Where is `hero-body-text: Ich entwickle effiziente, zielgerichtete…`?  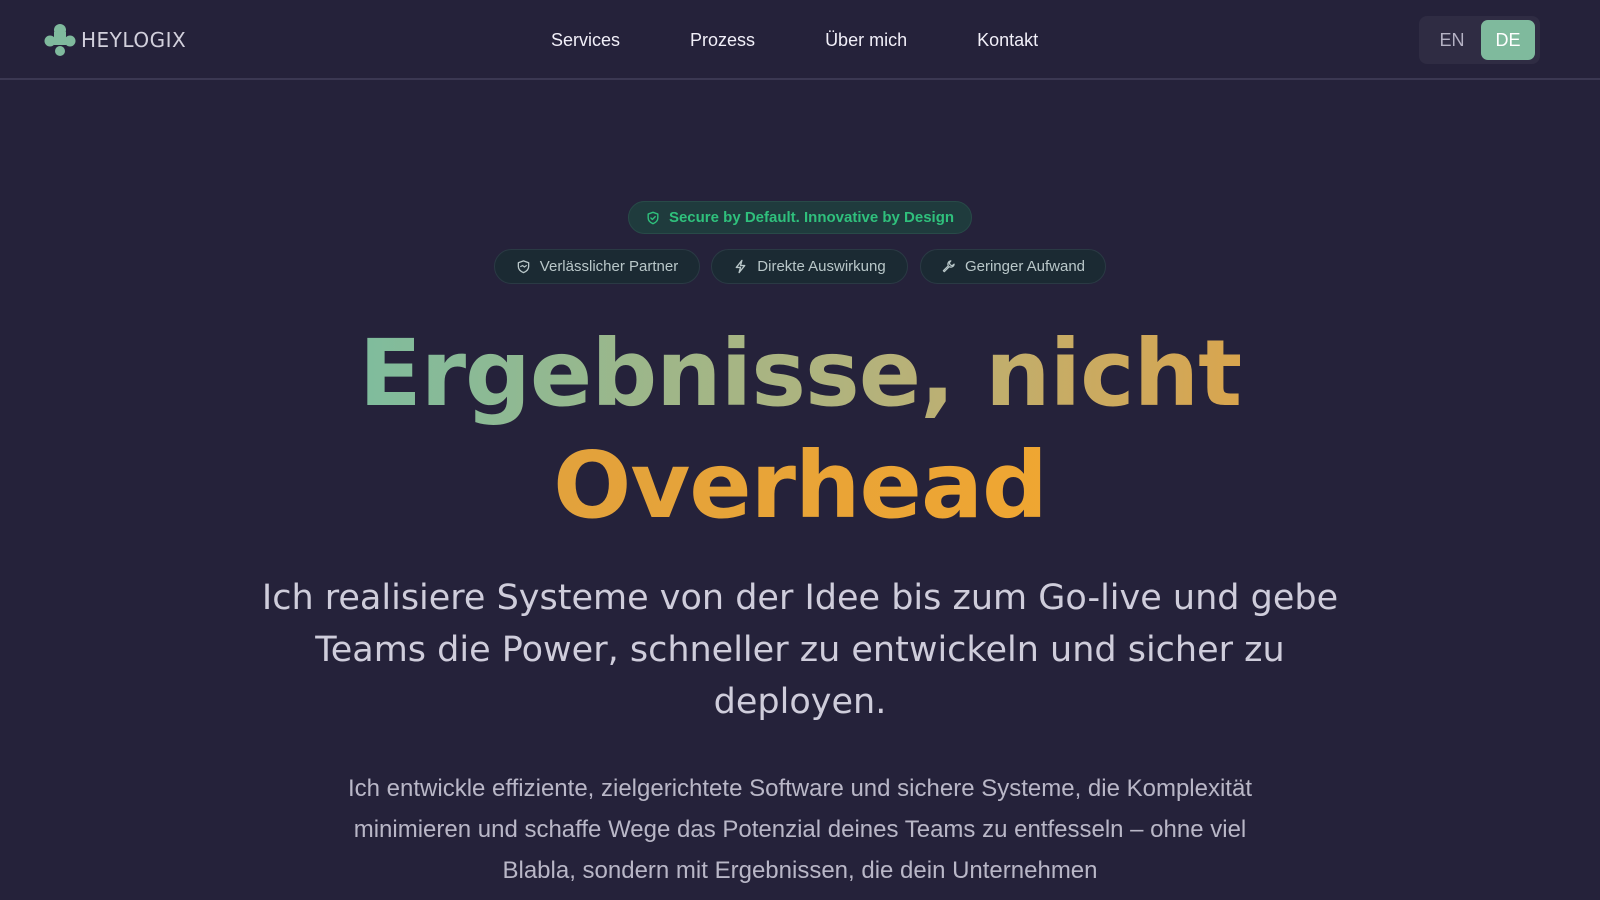
hero-body-text: Ich entwickle effiziente, zielgerichtete… is located at coordinates (799, 829).